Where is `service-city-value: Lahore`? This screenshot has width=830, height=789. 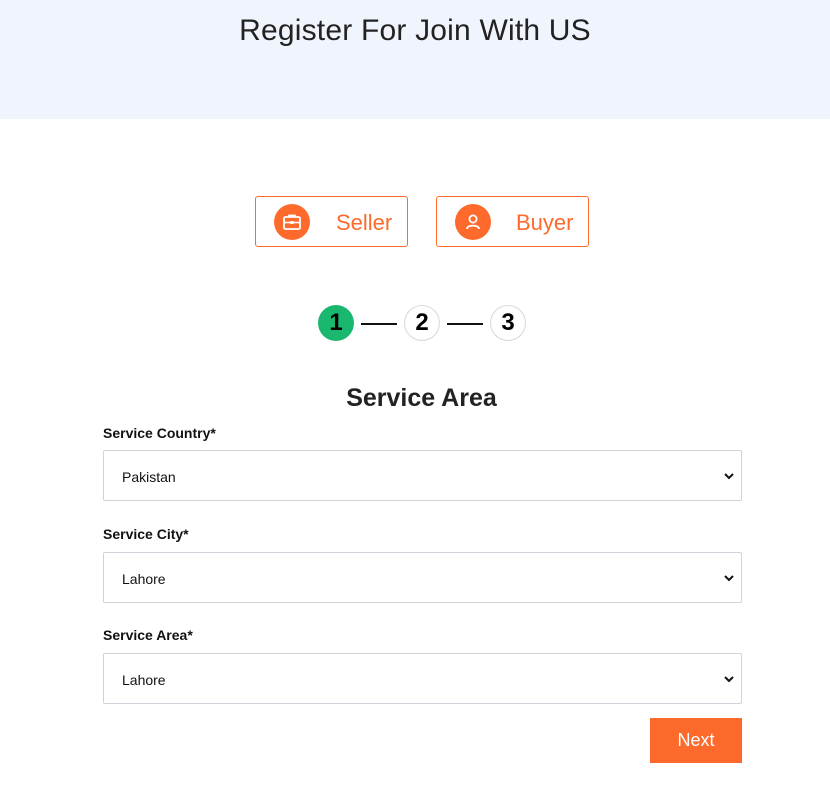
service-city-value: Lahore is located at coordinates (144, 579).